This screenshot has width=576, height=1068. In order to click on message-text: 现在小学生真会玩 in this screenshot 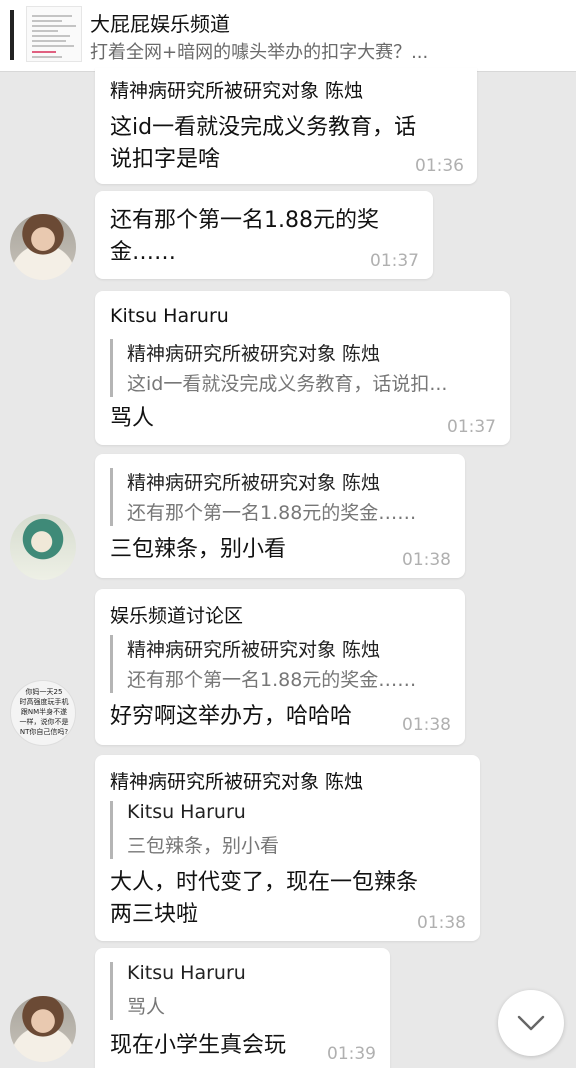, I will do `click(198, 1045)`.